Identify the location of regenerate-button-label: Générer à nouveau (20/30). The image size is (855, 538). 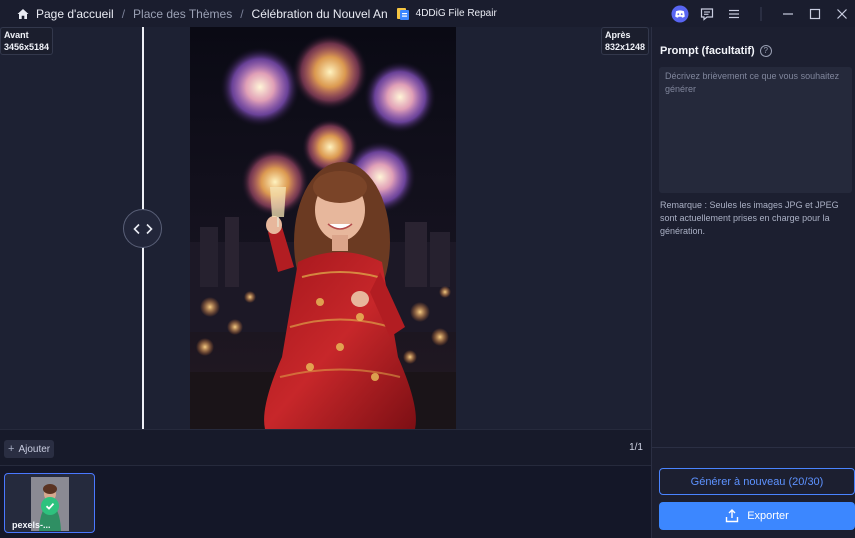
(757, 481).